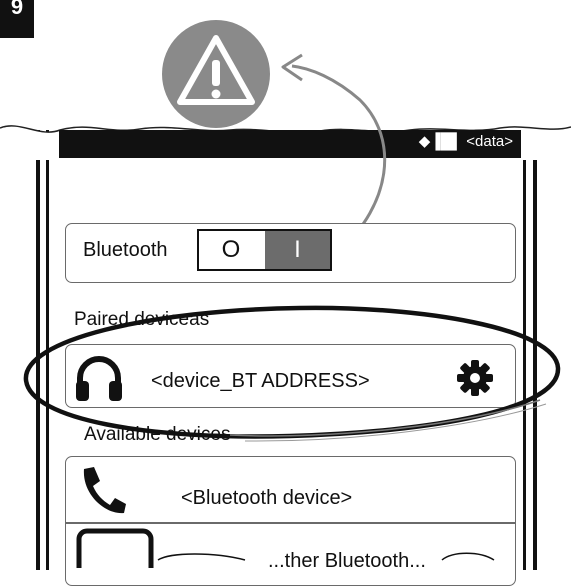 This screenshot has width=571, height=586. Describe the element at coordinates (326, 556) in the screenshot. I see `bottom-ovals` at that location.